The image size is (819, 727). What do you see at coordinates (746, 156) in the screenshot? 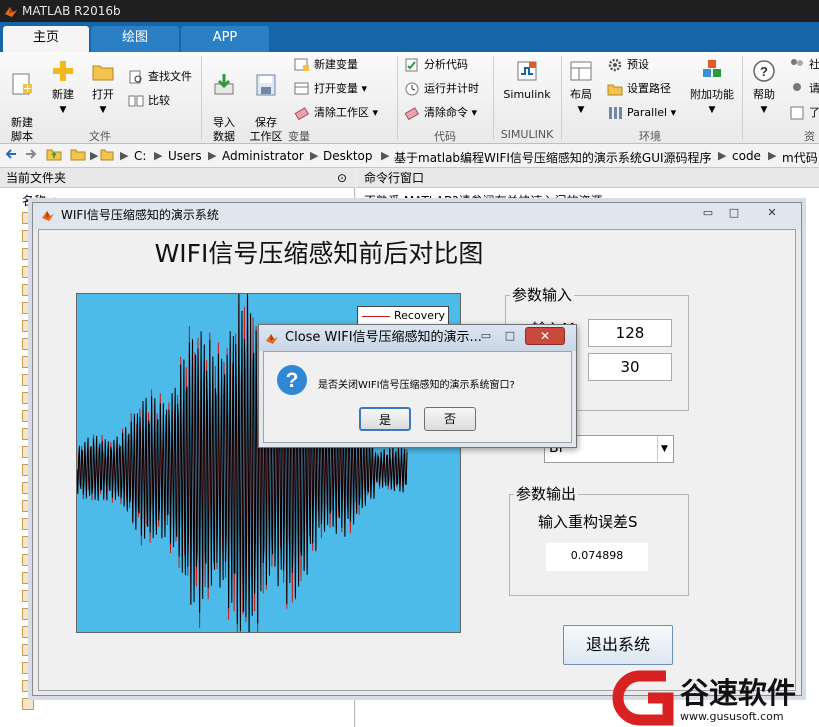
I see `path-segment: code` at bounding box center [746, 156].